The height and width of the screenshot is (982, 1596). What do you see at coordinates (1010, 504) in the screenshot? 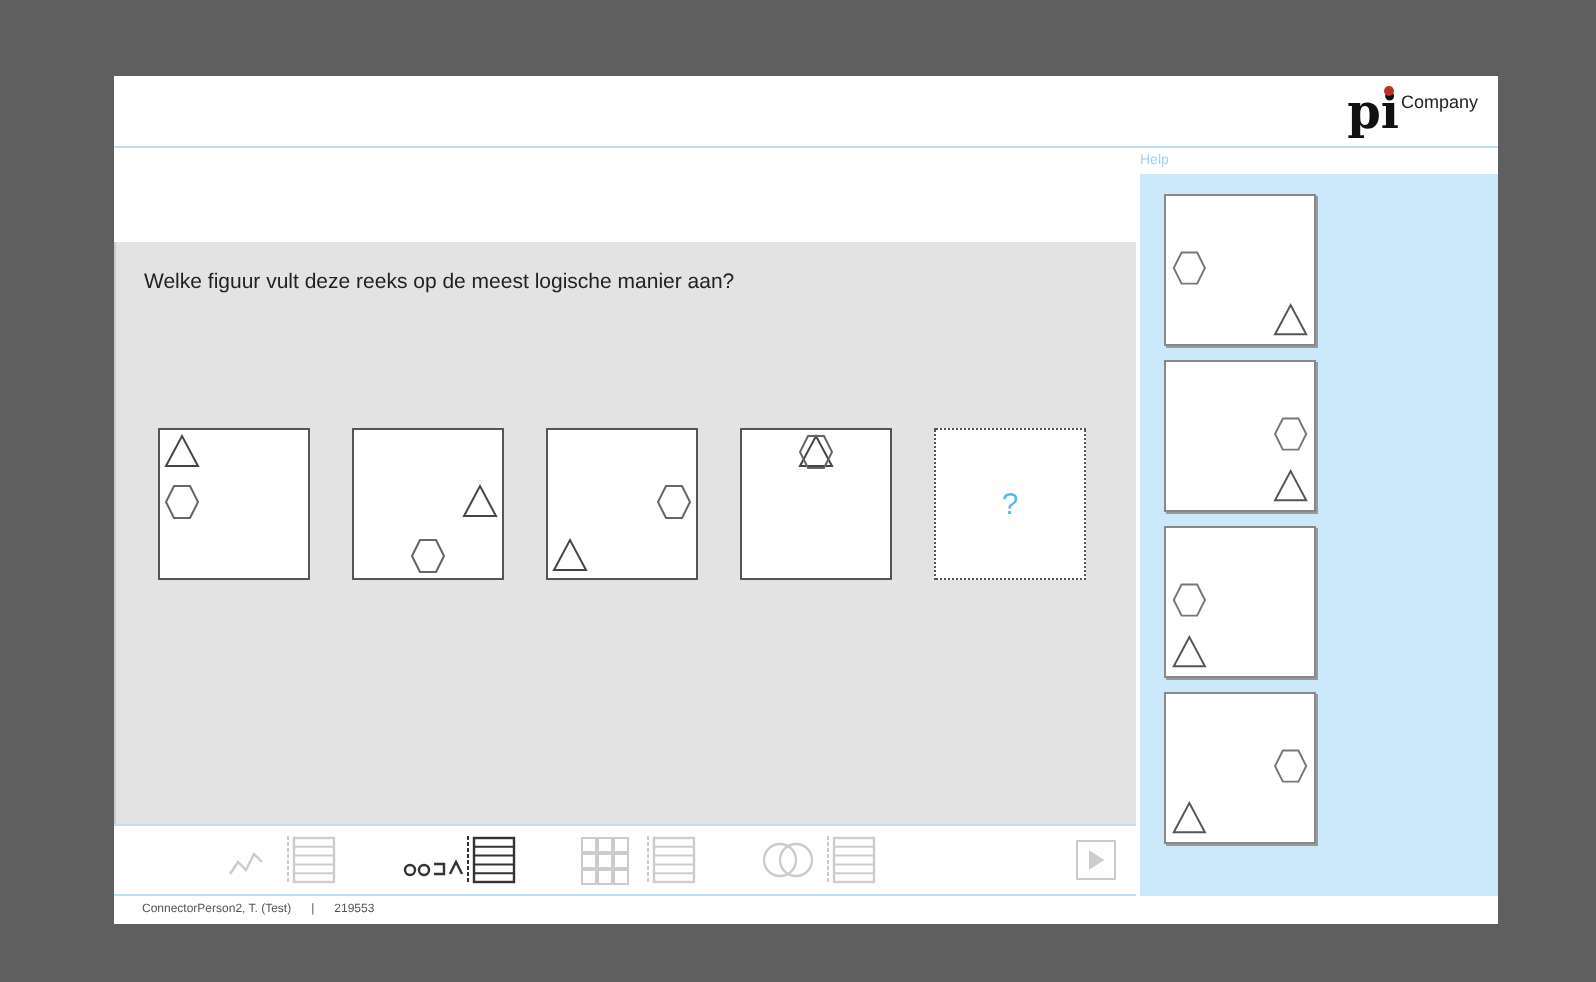
I see `answer-slot: ?` at bounding box center [1010, 504].